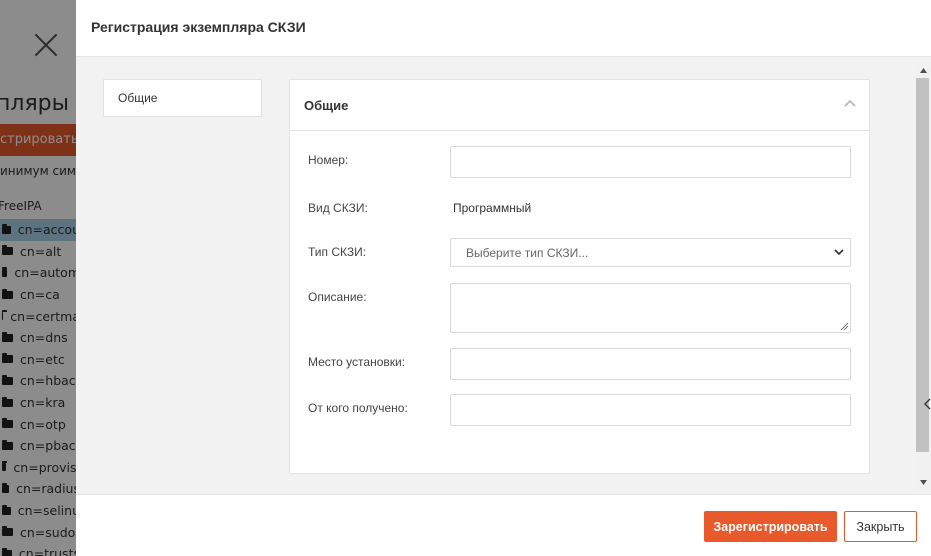 This screenshot has height=556, width=931. Describe the element at coordinates (182, 98) in the screenshot. I see `sidebar-item-general: Общие` at that location.